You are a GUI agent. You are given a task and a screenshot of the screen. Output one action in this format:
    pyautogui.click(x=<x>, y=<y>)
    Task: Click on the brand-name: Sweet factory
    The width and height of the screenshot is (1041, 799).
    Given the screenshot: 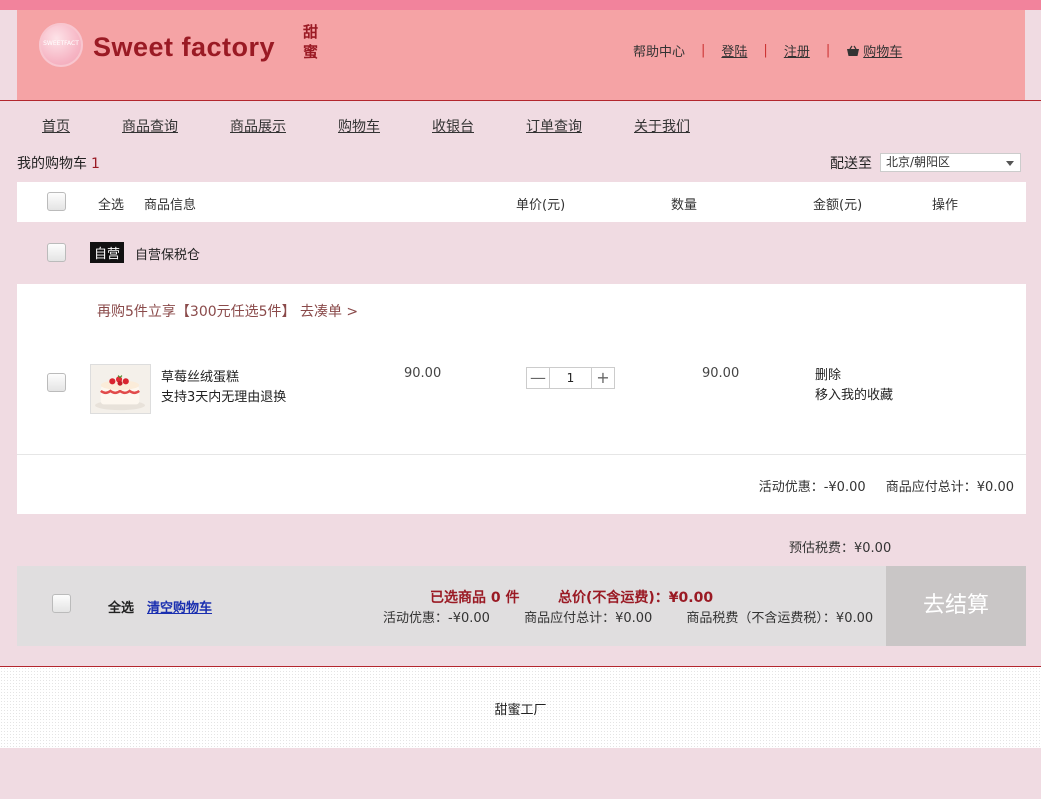 What is the action you would take?
    pyautogui.click(x=184, y=47)
    